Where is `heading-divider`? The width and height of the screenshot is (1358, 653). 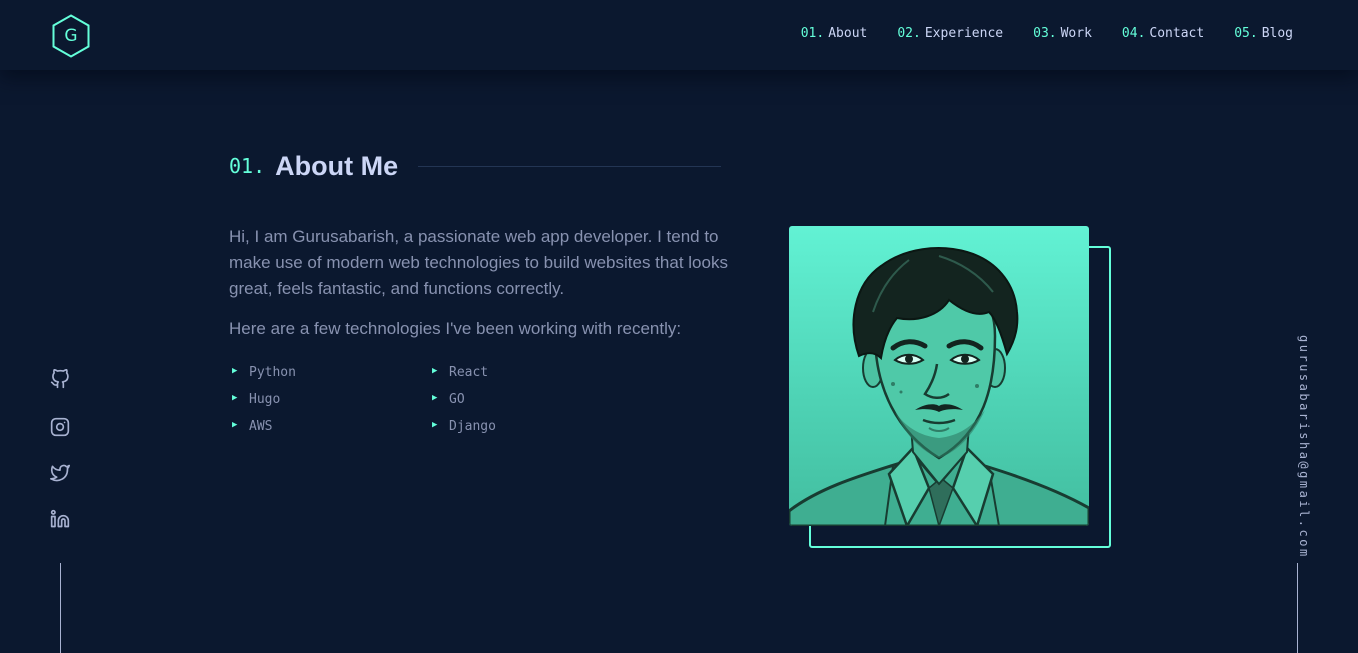 heading-divider is located at coordinates (569, 166).